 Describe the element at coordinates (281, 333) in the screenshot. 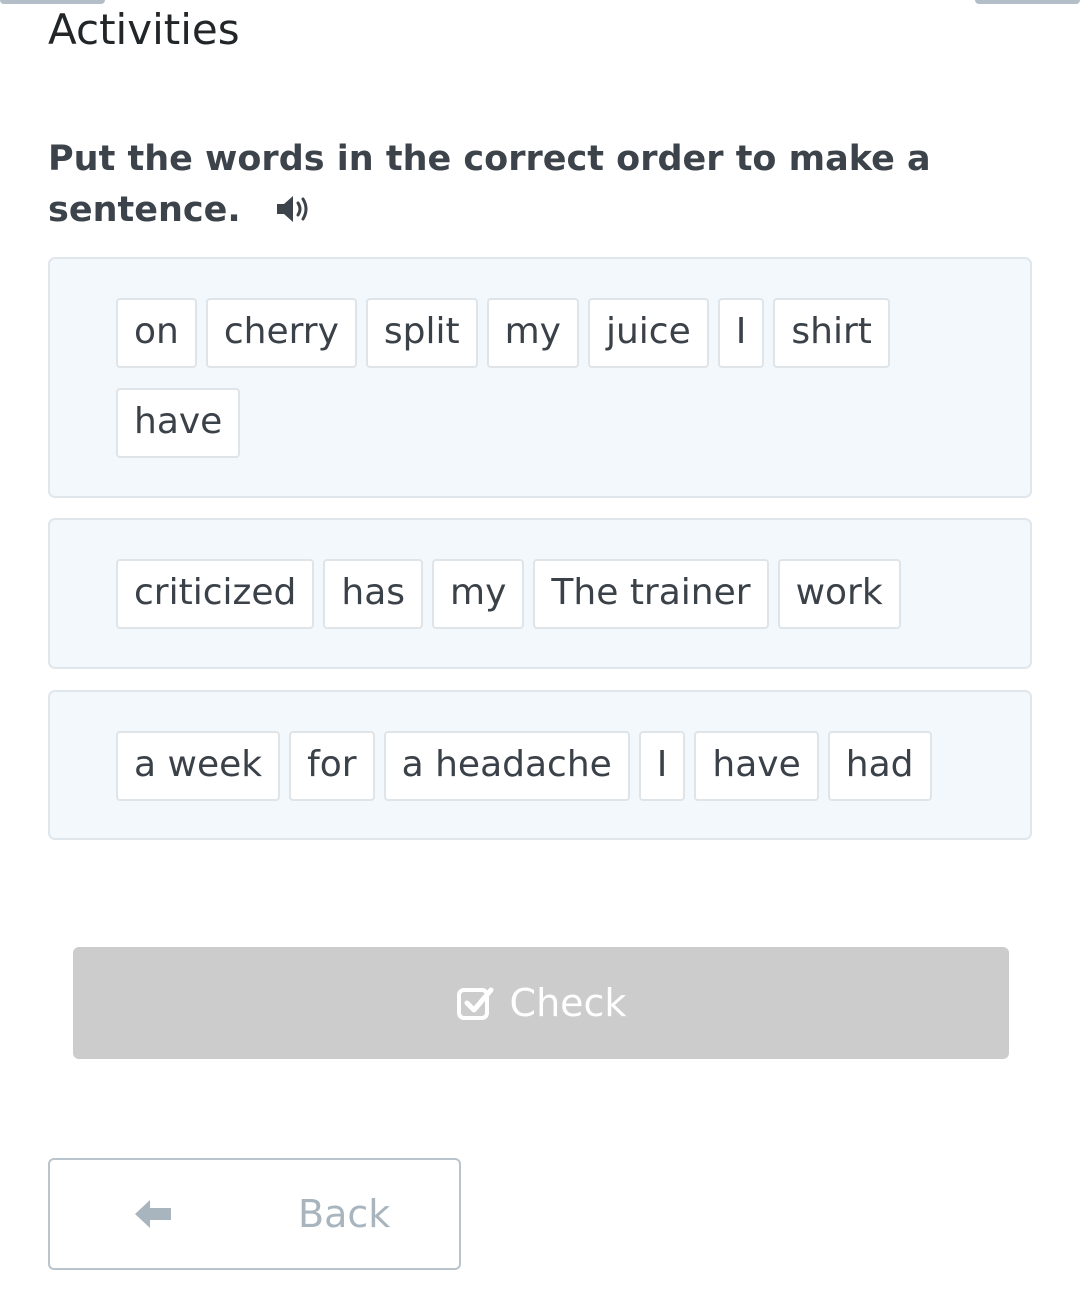

I see `word-tile: cherry` at that location.